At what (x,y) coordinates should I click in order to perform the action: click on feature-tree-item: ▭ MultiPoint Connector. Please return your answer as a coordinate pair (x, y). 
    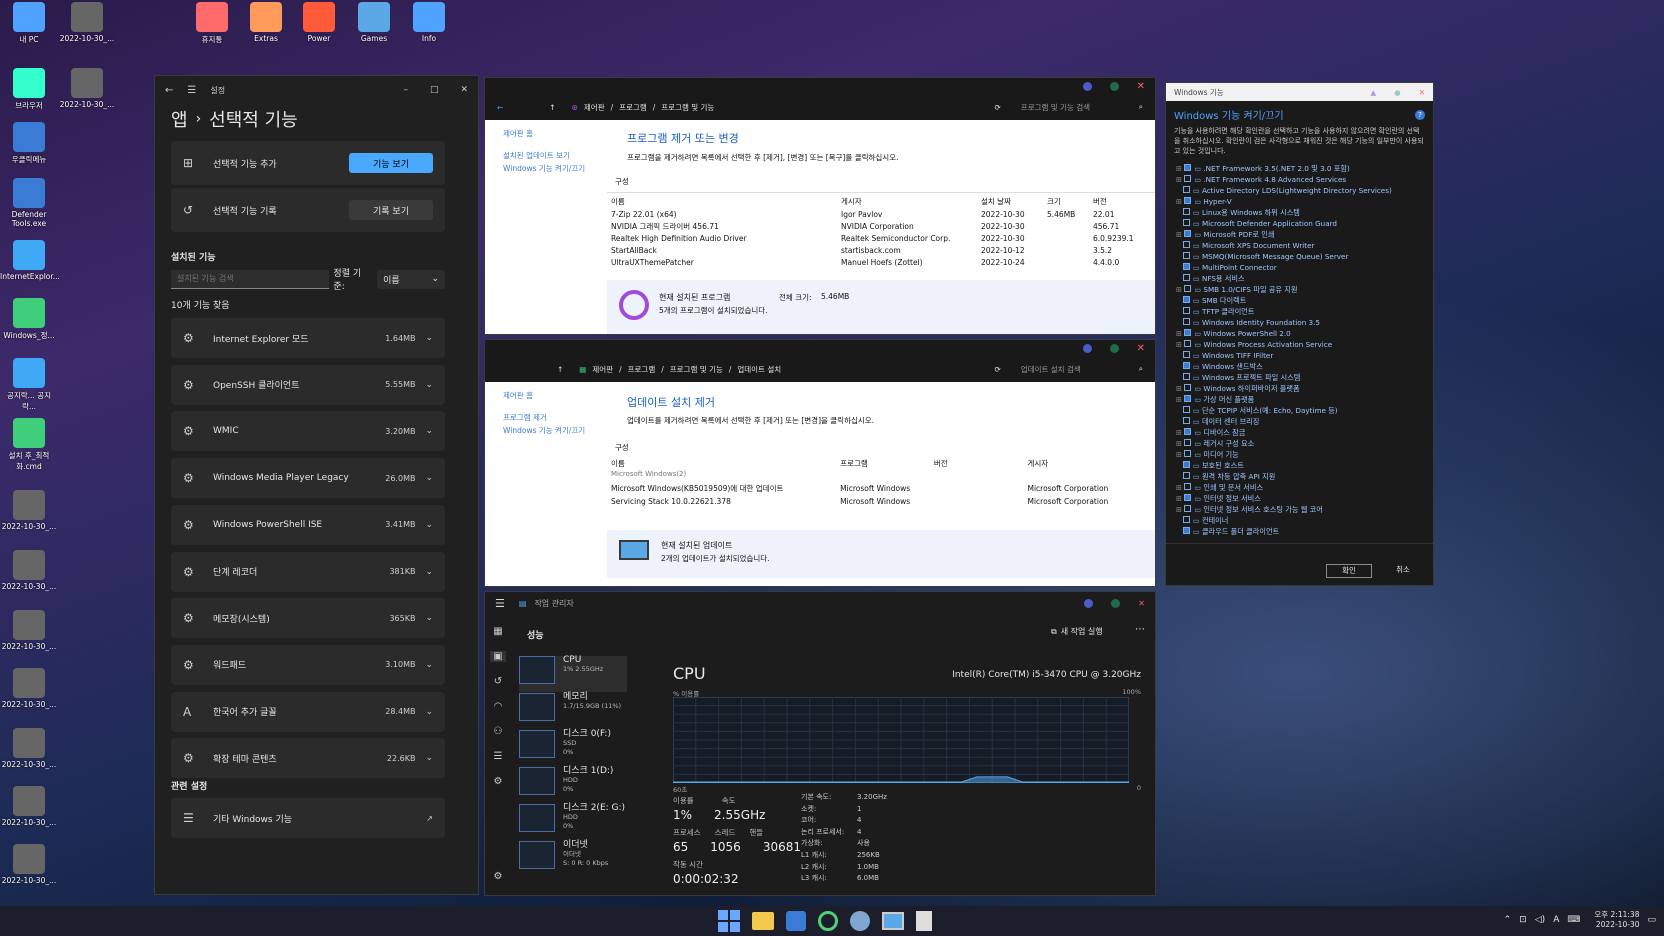
    Looking at the image, I should click on (1301, 267).